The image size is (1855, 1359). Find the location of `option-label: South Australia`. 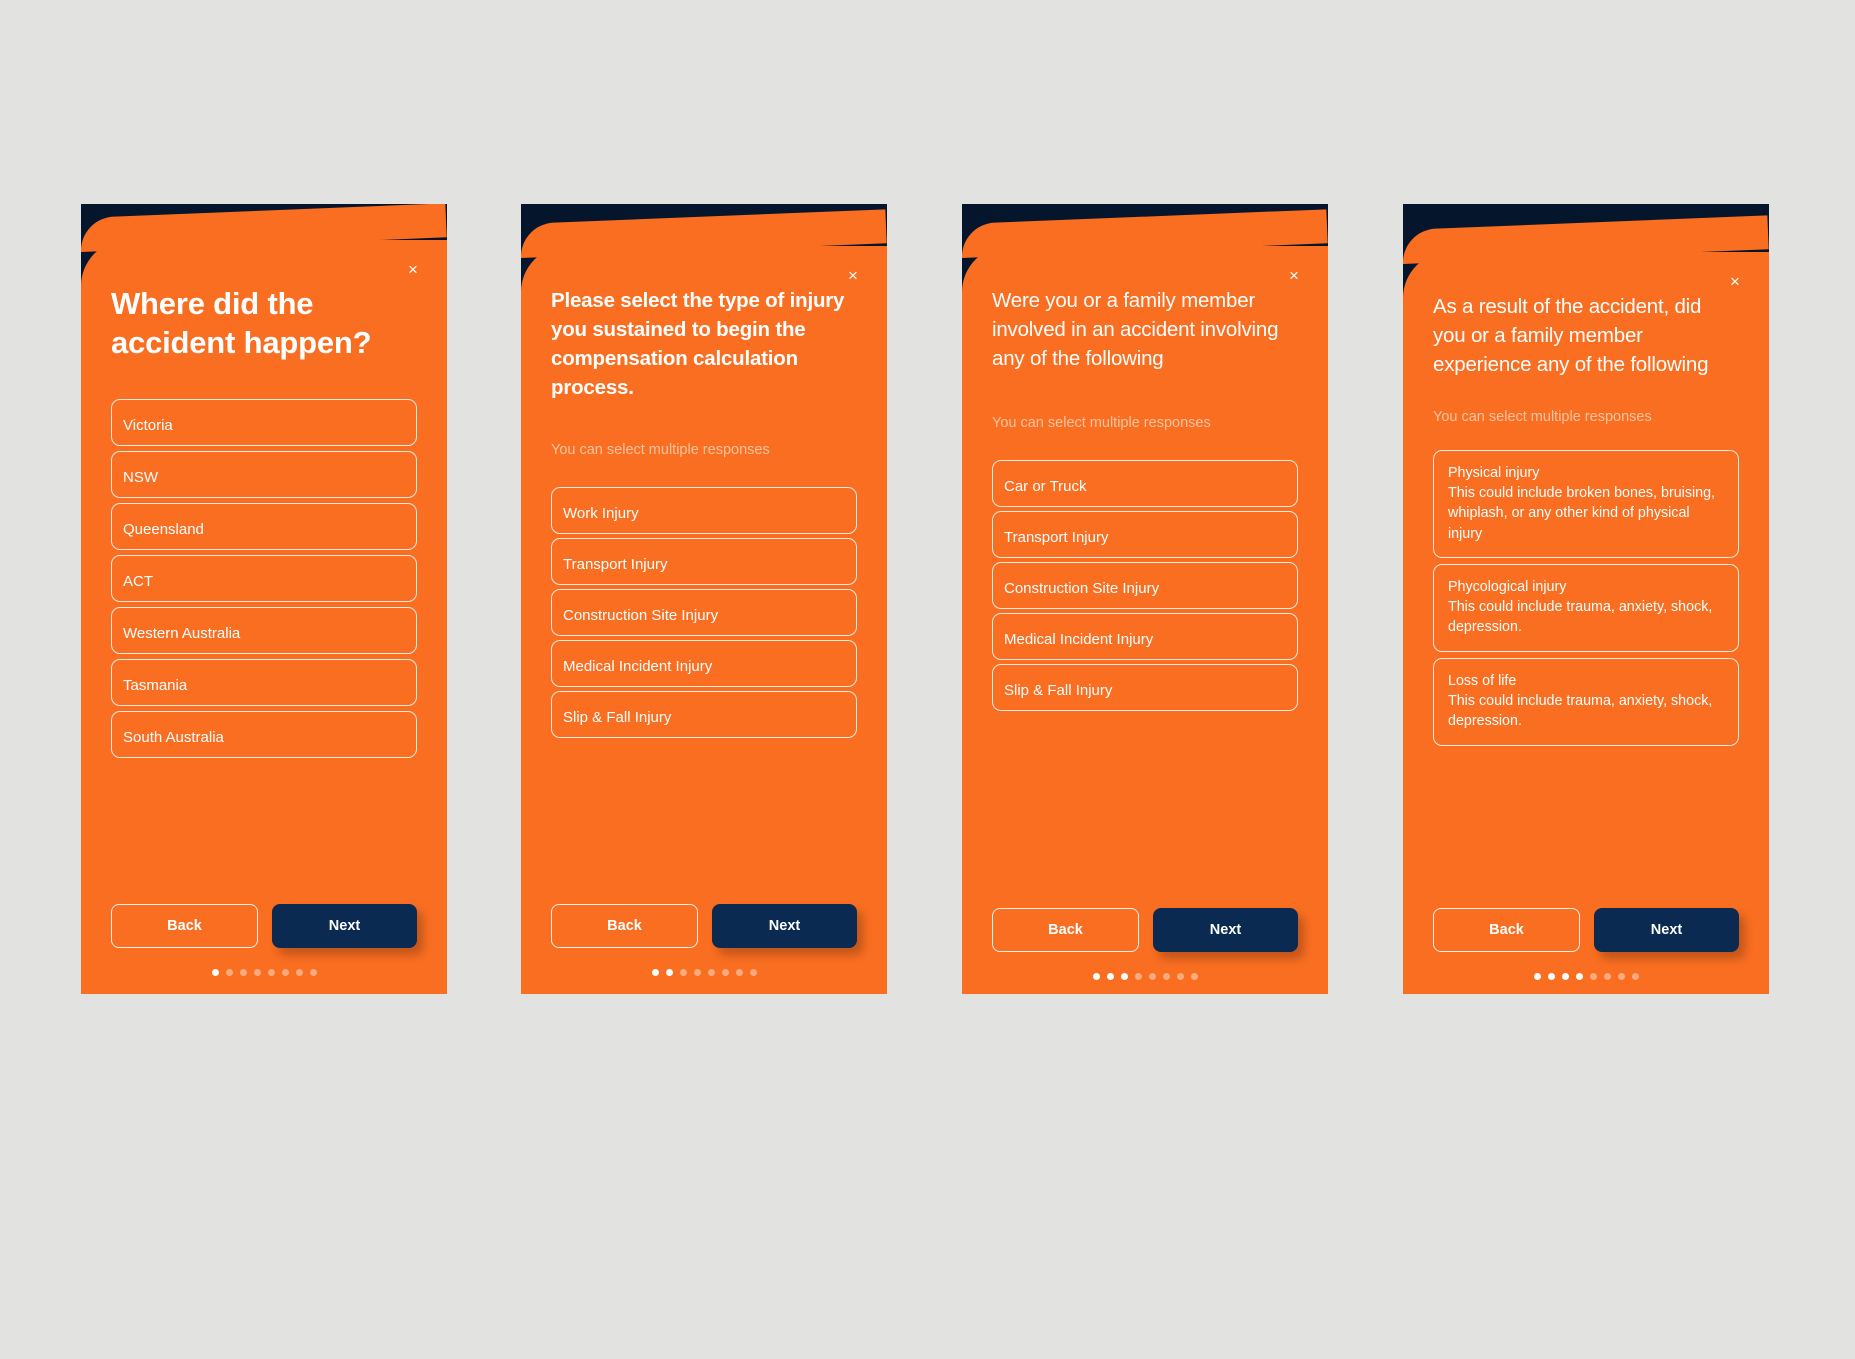

option-label: South Australia is located at coordinates (173, 738).